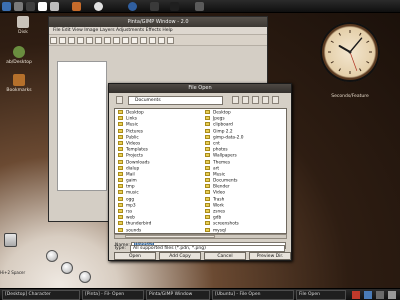 The height and width of the screenshot is (300, 400). I want to click on taskbar-item: File Open, so click(321, 295).